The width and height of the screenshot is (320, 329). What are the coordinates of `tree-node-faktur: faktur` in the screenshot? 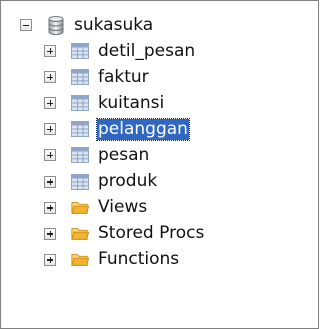 It's located at (97, 77).